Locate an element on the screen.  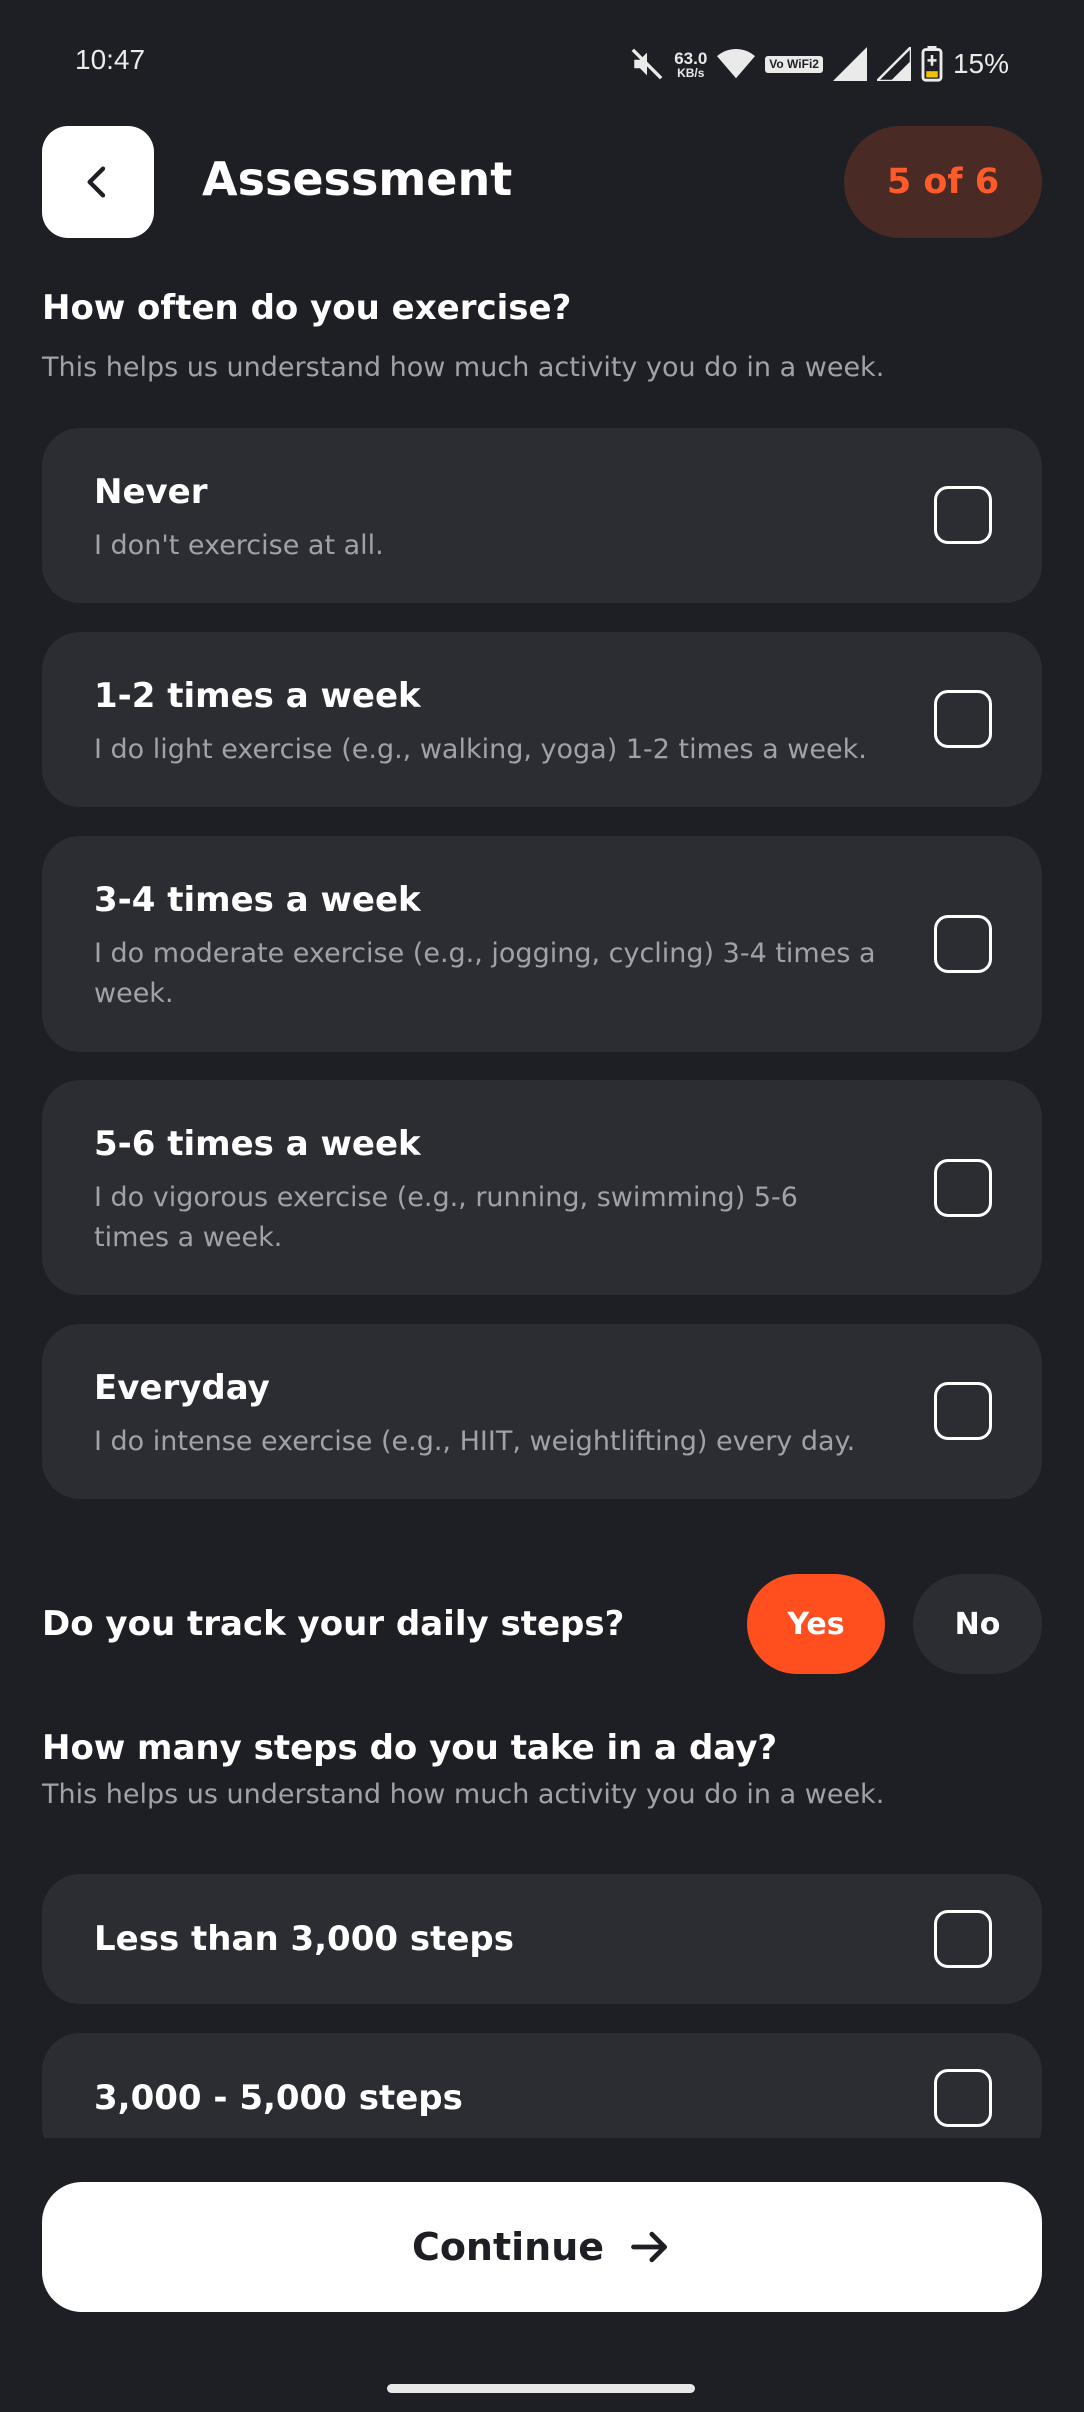
option-title: 1-2 times a week is located at coordinates (257, 696).